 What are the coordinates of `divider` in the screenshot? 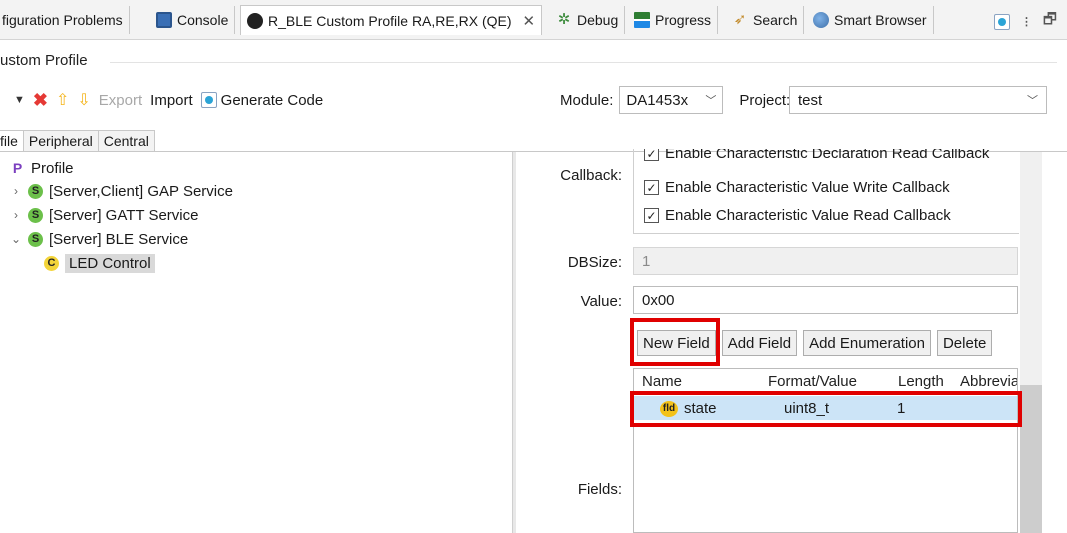 It's located at (583, 62).